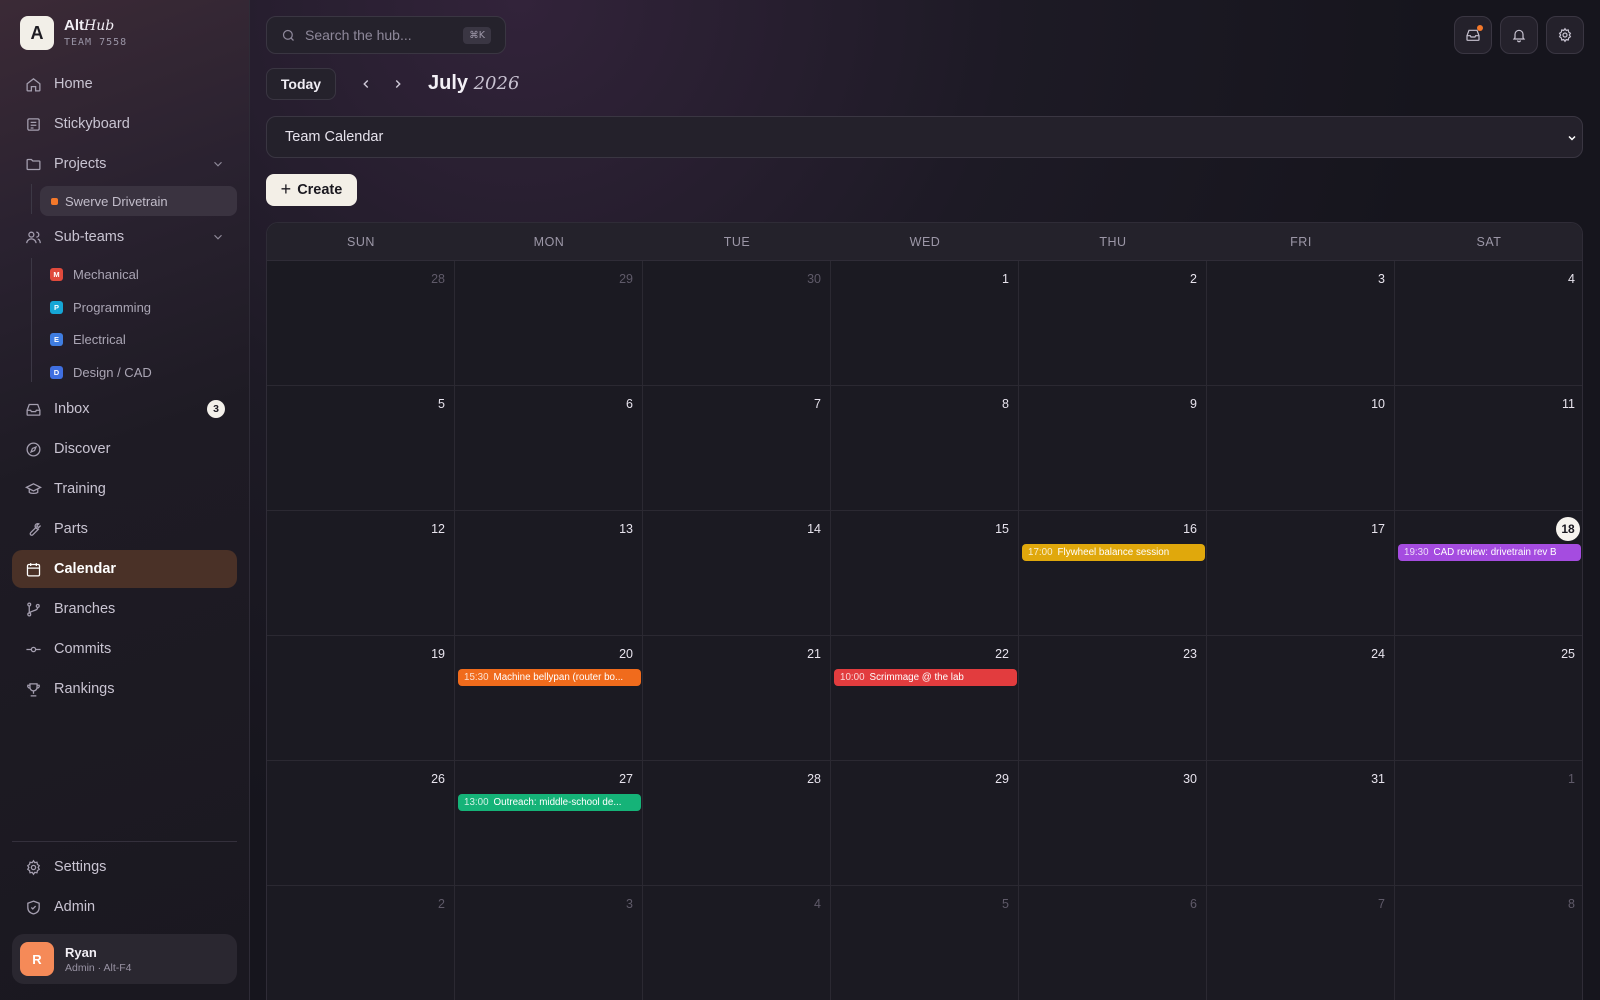 This screenshot has width=1600, height=1000. What do you see at coordinates (361, 698) in the screenshot?
I see `calendar-day-cell: 19` at bounding box center [361, 698].